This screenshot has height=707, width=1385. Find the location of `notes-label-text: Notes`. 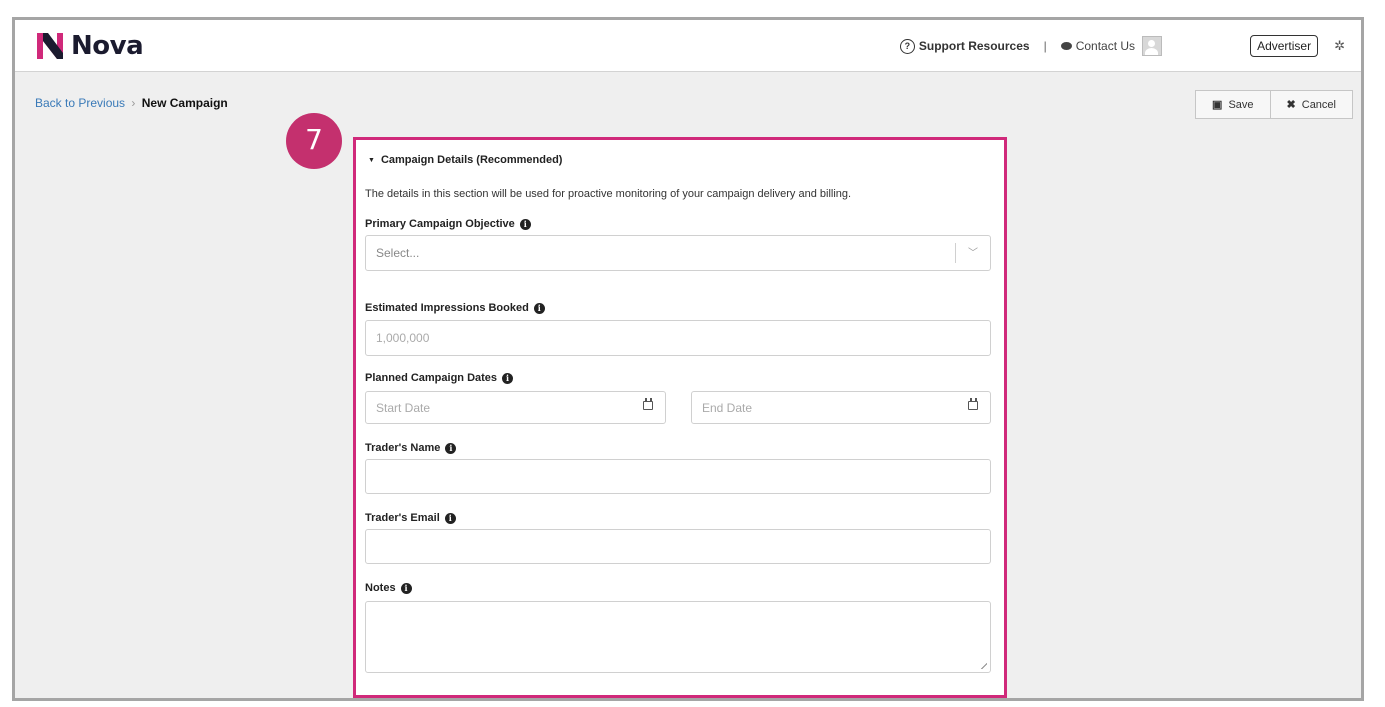

notes-label-text: Notes is located at coordinates (380, 588).